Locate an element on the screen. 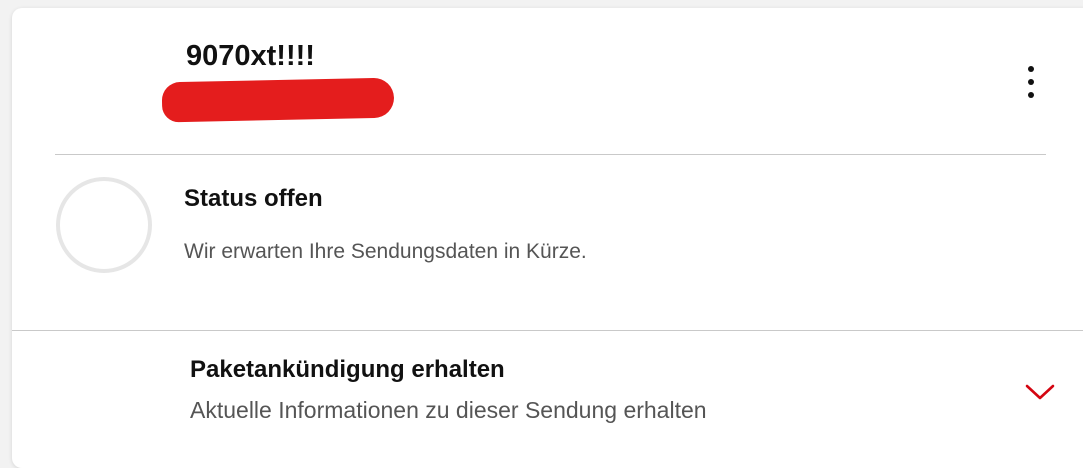  progress-ring-icon is located at coordinates (104, 225).